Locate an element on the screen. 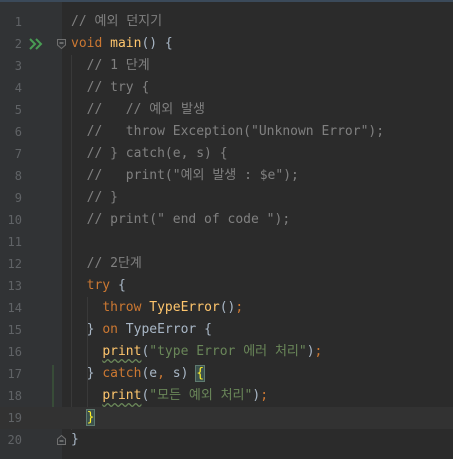 The width and height of the screenshot is (453, 459). code-token: // } catch(e, s) { is located at coordinates (149, 153).